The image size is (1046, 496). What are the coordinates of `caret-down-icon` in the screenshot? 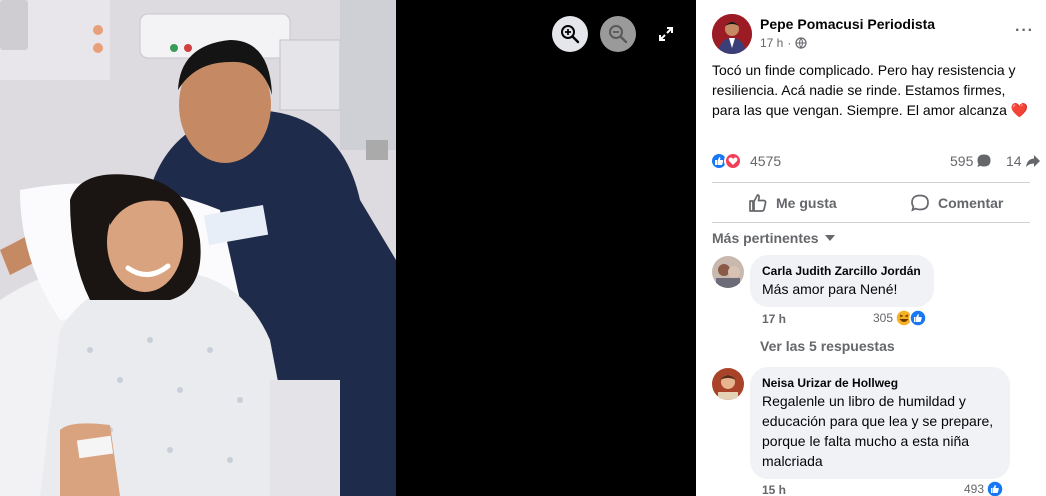 It's located at (829, 238).